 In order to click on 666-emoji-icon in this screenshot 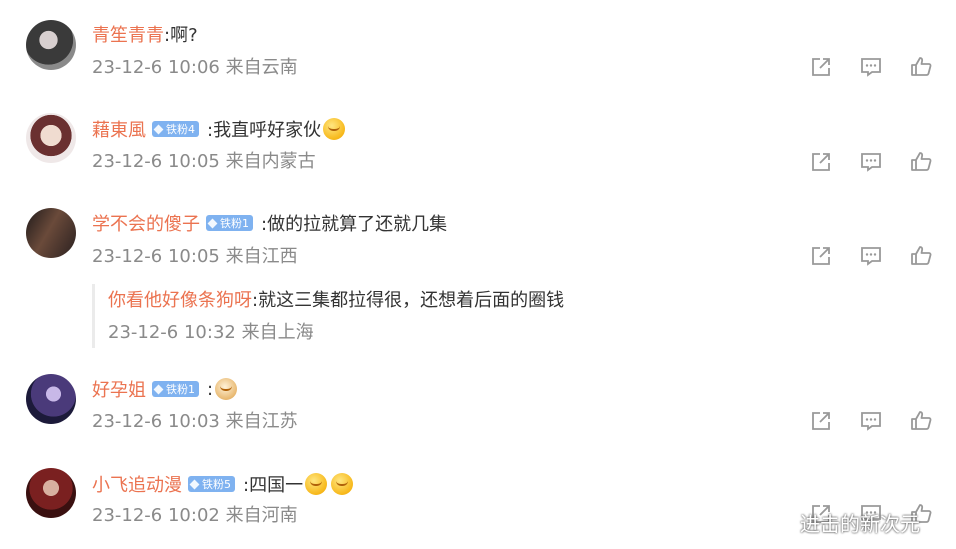, I will do `click(334, 129)`.